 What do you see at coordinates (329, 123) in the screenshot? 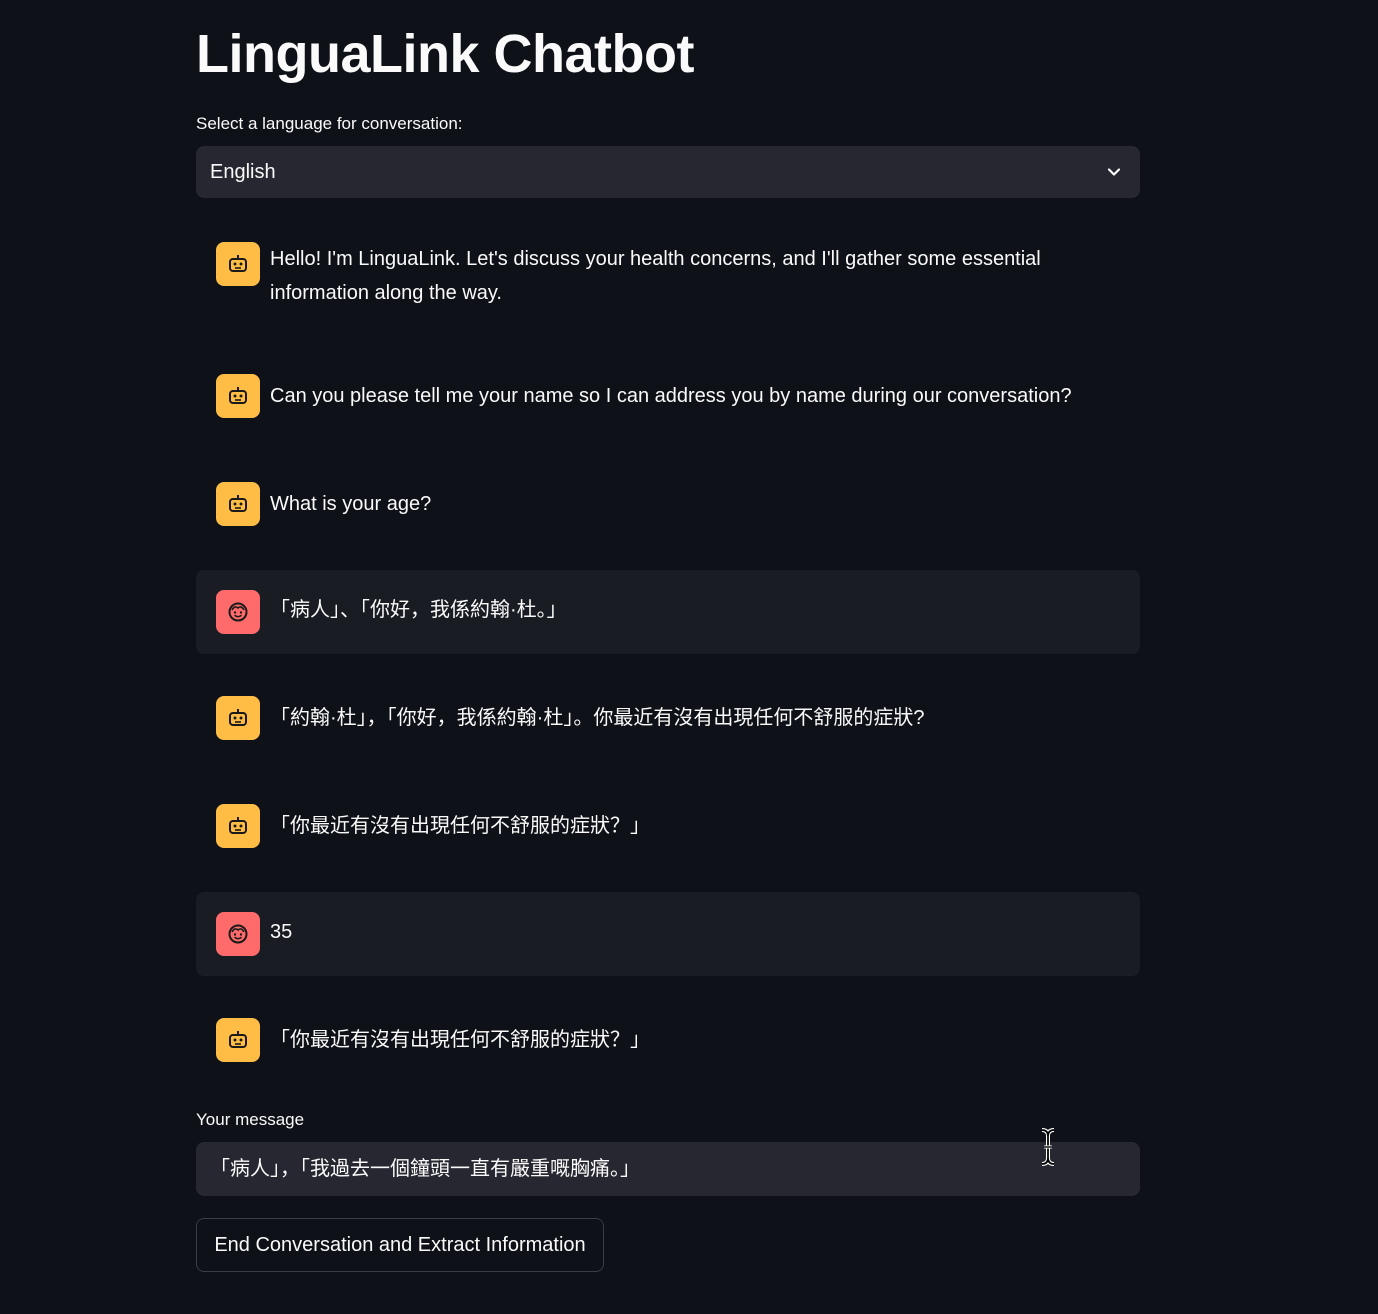
I see `language-select-label: Select a language for conversation:` at bounding box center [329, 123].